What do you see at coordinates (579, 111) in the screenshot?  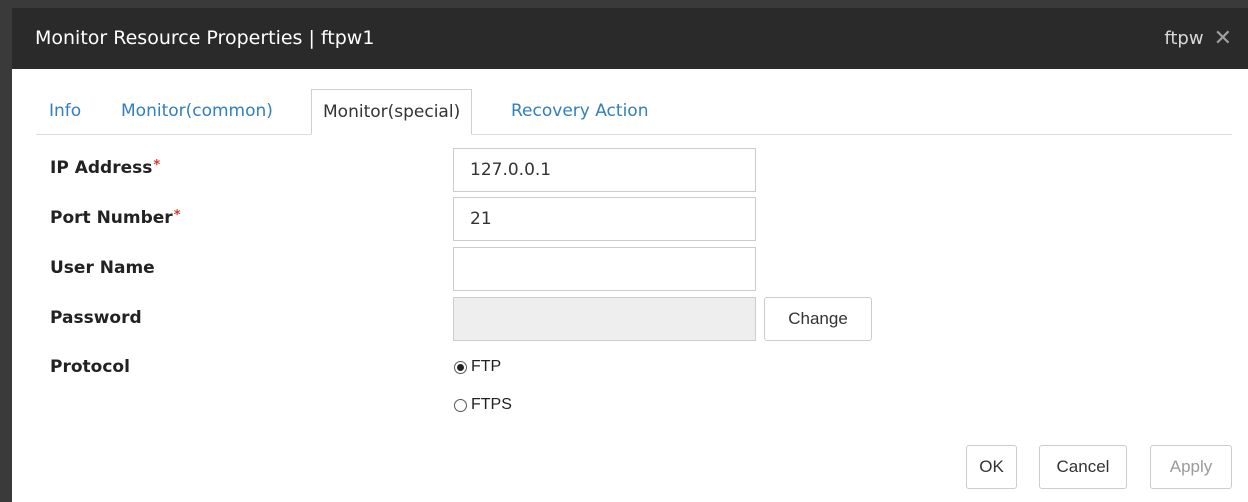 I see `tab-recovery-action: Recovery Action` at bounding box center [579, 111].